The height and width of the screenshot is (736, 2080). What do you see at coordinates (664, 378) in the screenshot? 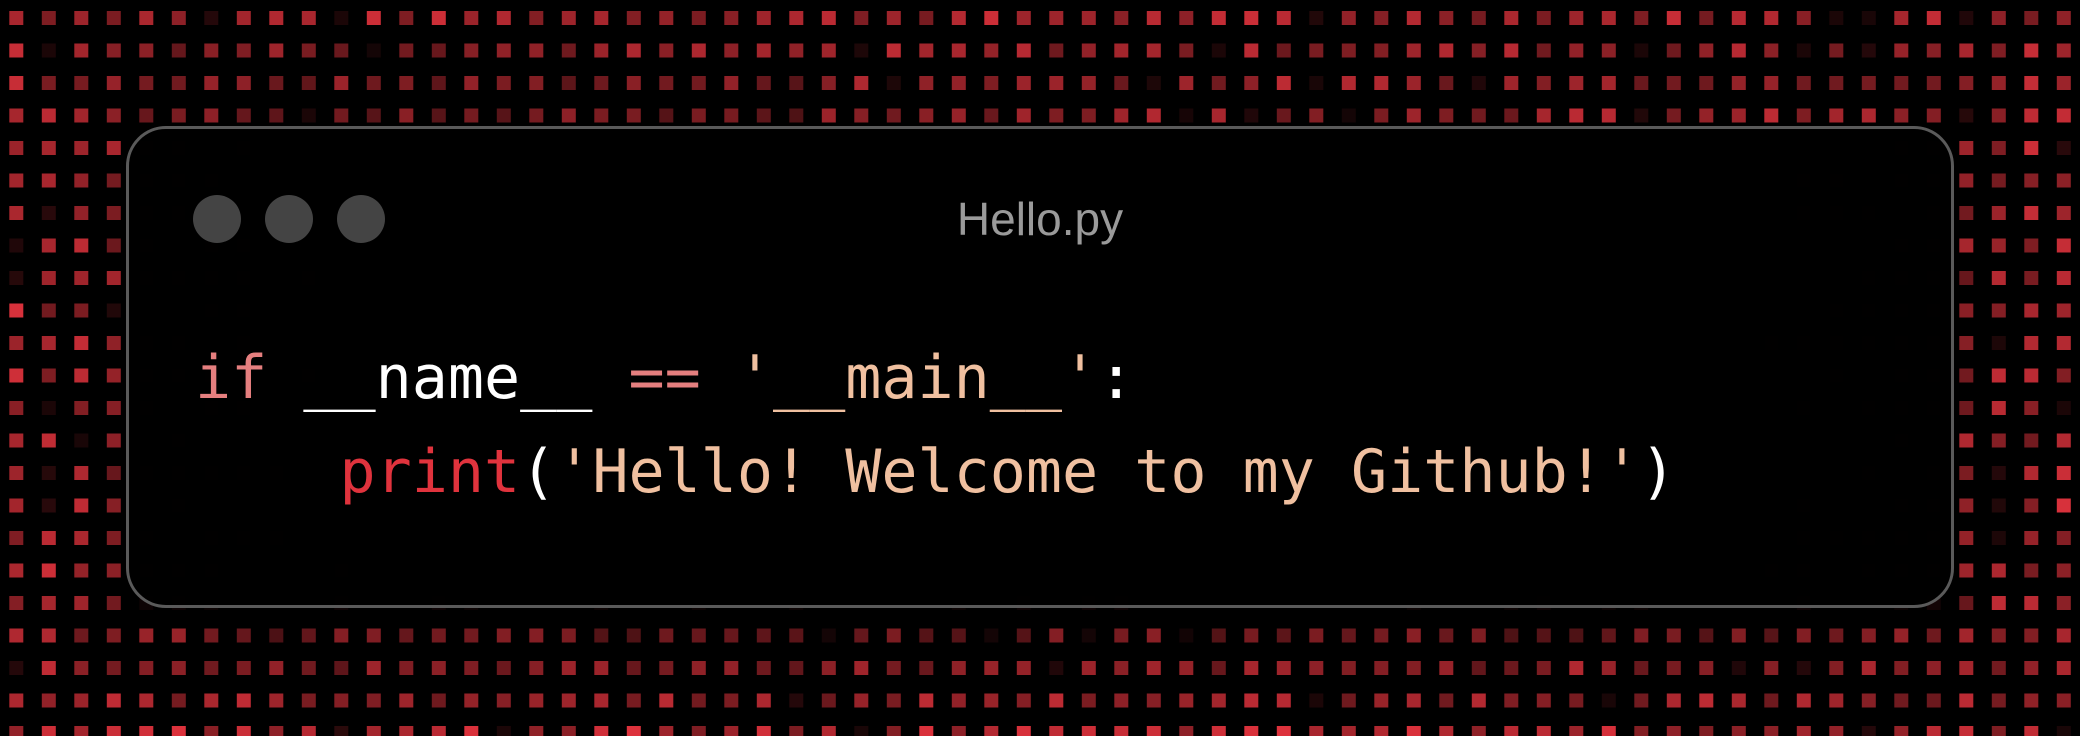
I see `operator-equals: ==` at bounding box center [664, 378].